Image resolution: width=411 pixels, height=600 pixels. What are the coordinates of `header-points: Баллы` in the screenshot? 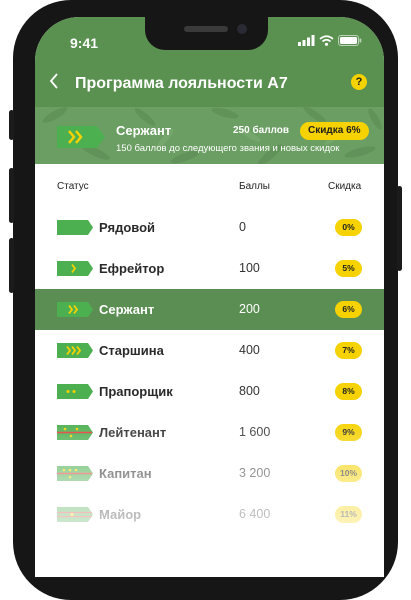 It's located at (254, 186).